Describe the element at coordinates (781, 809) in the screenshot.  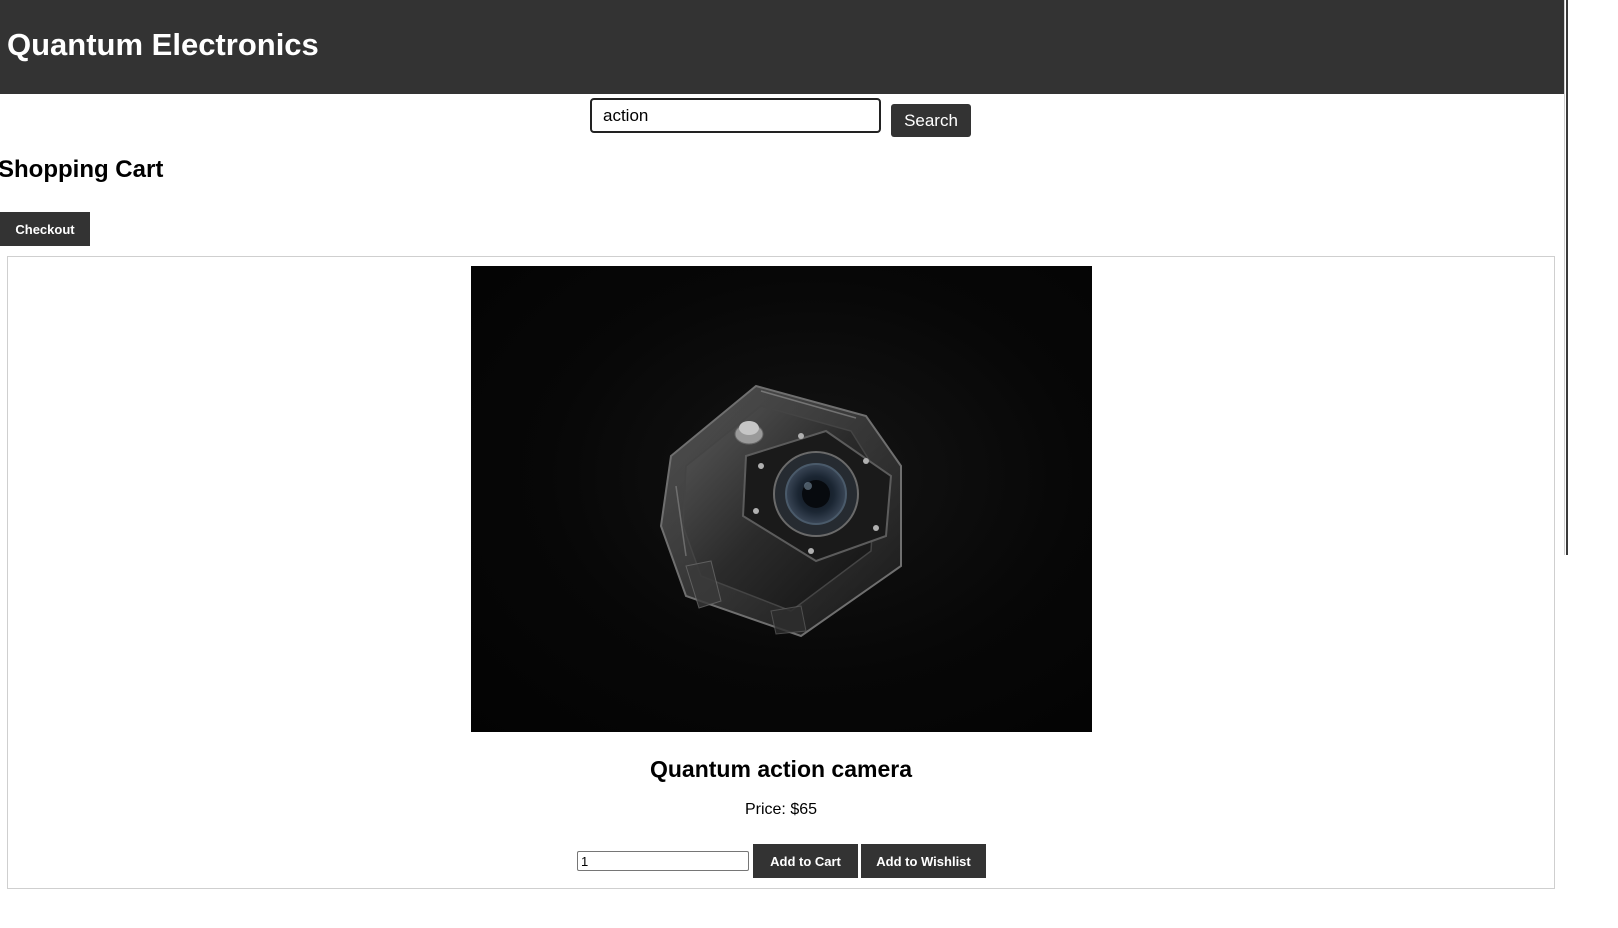
I see `product-price: Price: $65` at that location.